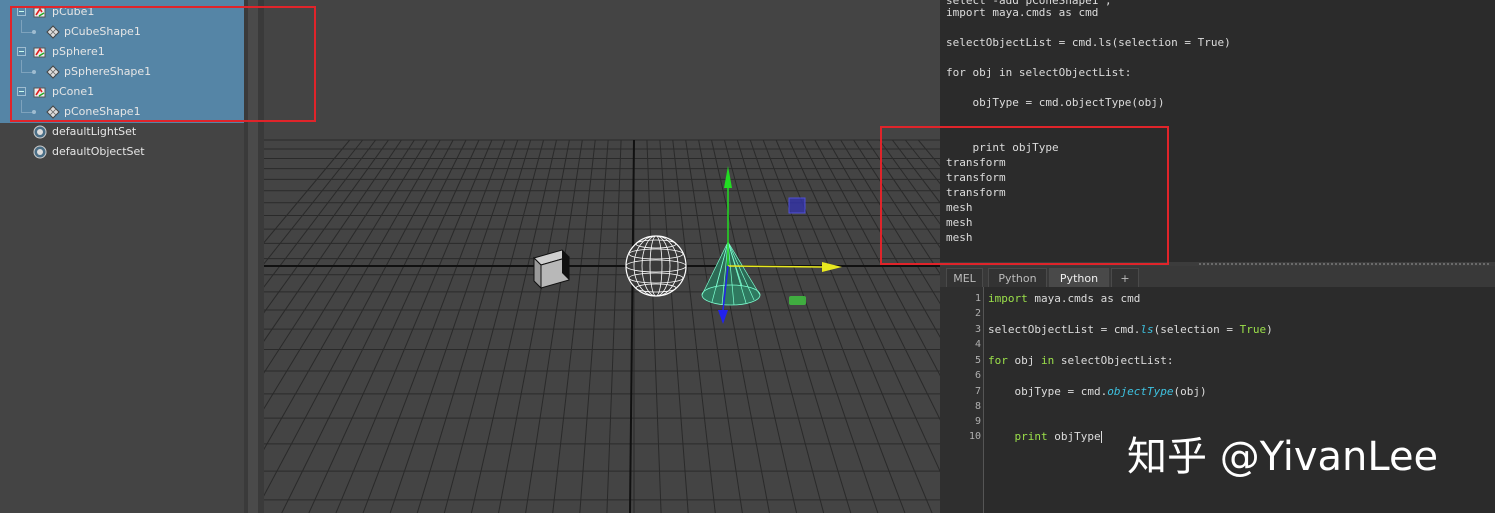  I want to click on outliner-item-defaultlightset: defaultLightSet, so click(122, 132).